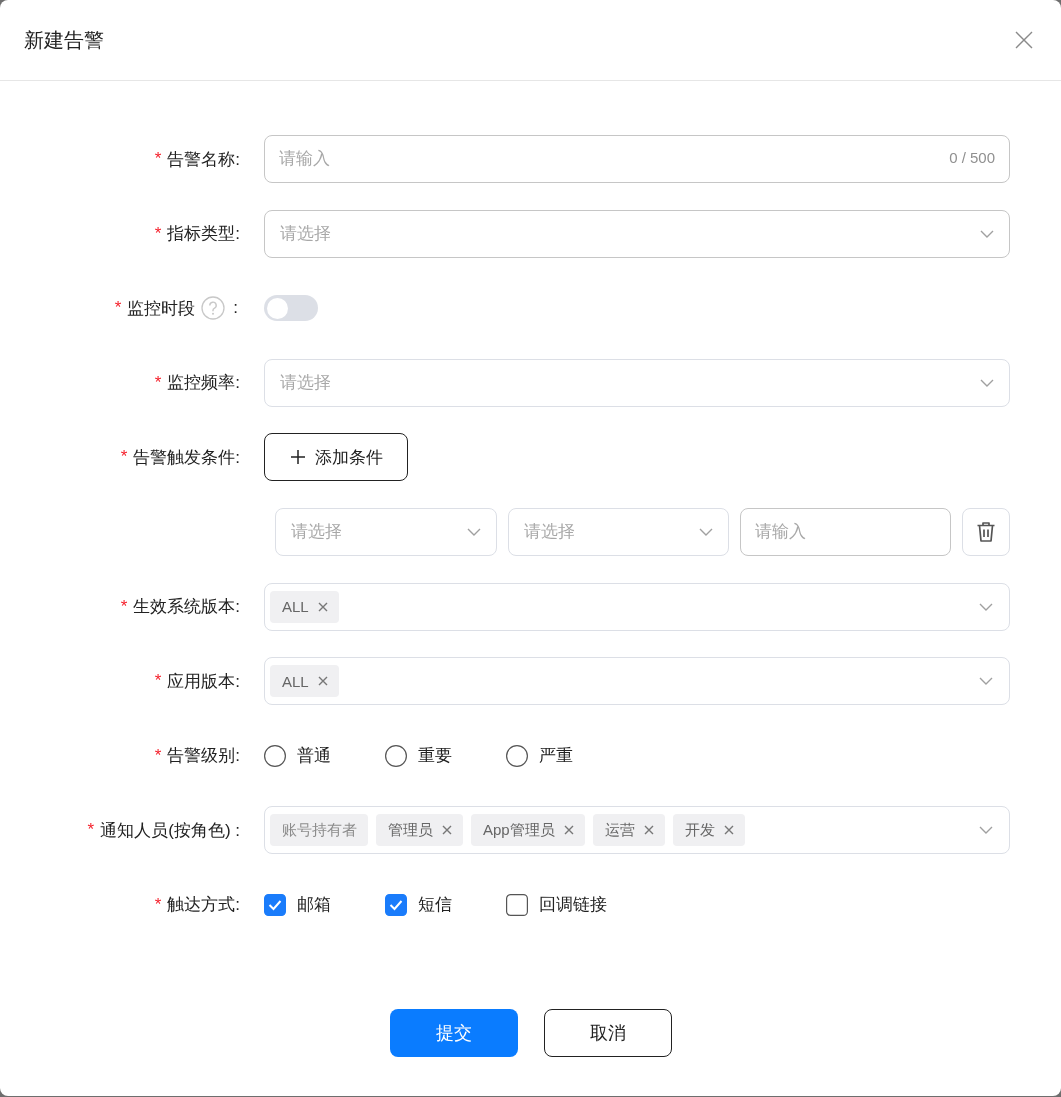 Image resolution: width=1061 pixels, height=1097 pixels. What do you see at coordinates (203, 234) in the screenshot?
I see `field-label: 指标类型:` at bounding box center [203, 234].